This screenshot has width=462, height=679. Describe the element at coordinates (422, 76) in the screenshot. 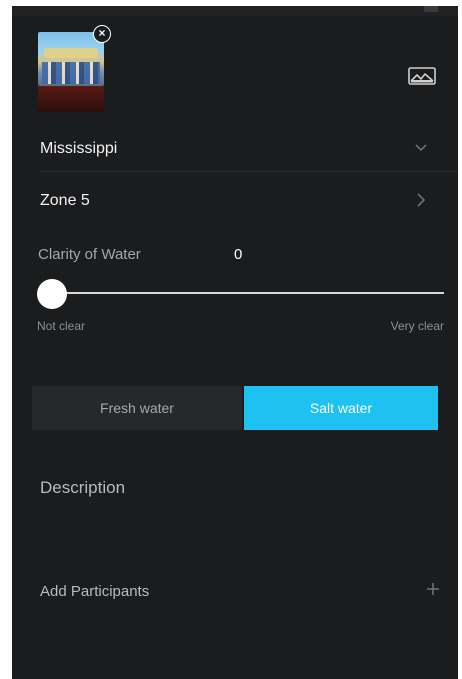

I see `image-gallery-icon` at that location.